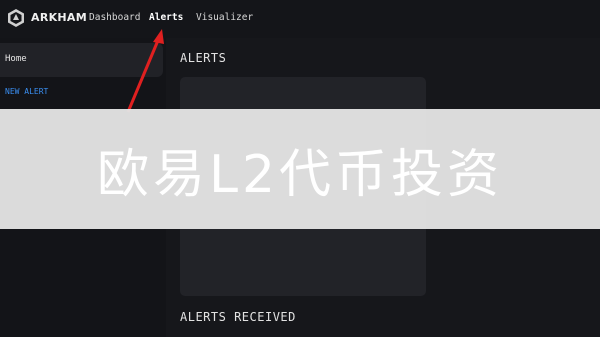 The width and height of the screenshot is (600, 337). What do you see at coordinates (300, 174) in the screenshot?
I see `overlay-banner-text: 欧易L2代币投资` at bounding box center [300, 174].